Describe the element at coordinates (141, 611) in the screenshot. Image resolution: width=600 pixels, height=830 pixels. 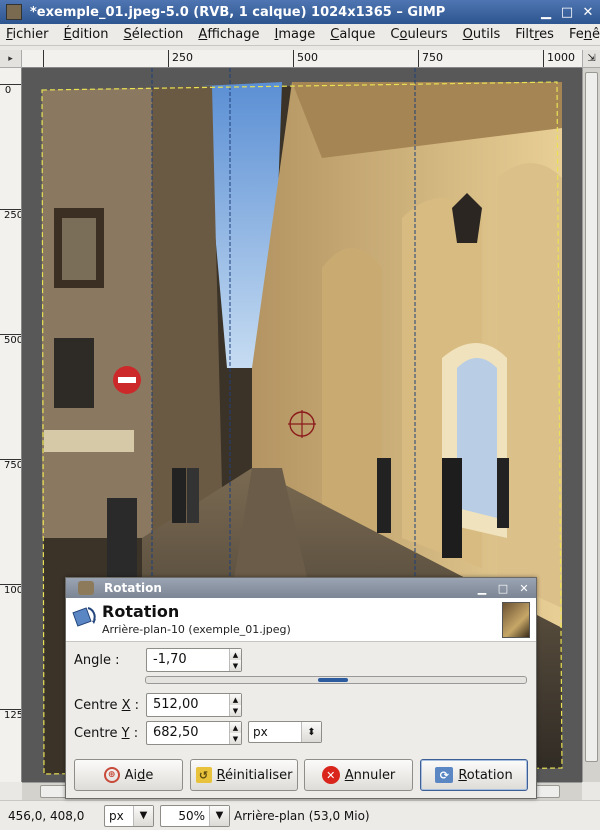
I see `dialog-heading: Rotation` at that location.